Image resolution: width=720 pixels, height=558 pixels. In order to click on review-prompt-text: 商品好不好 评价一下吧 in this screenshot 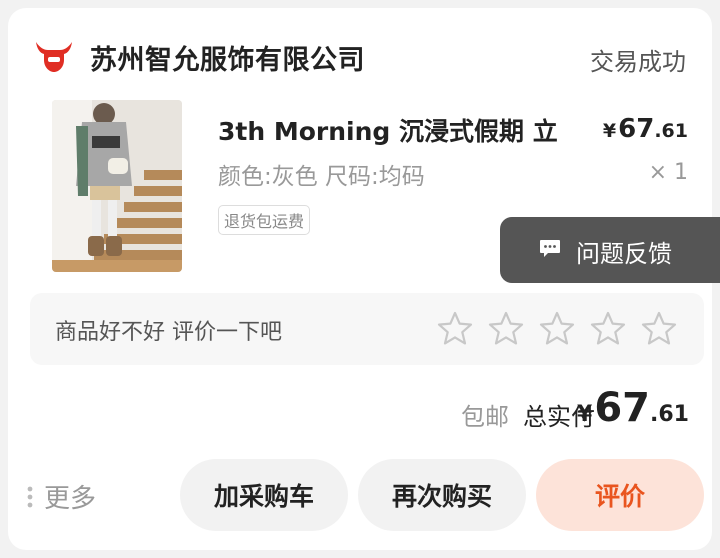, I will do `click(168, 332)`.